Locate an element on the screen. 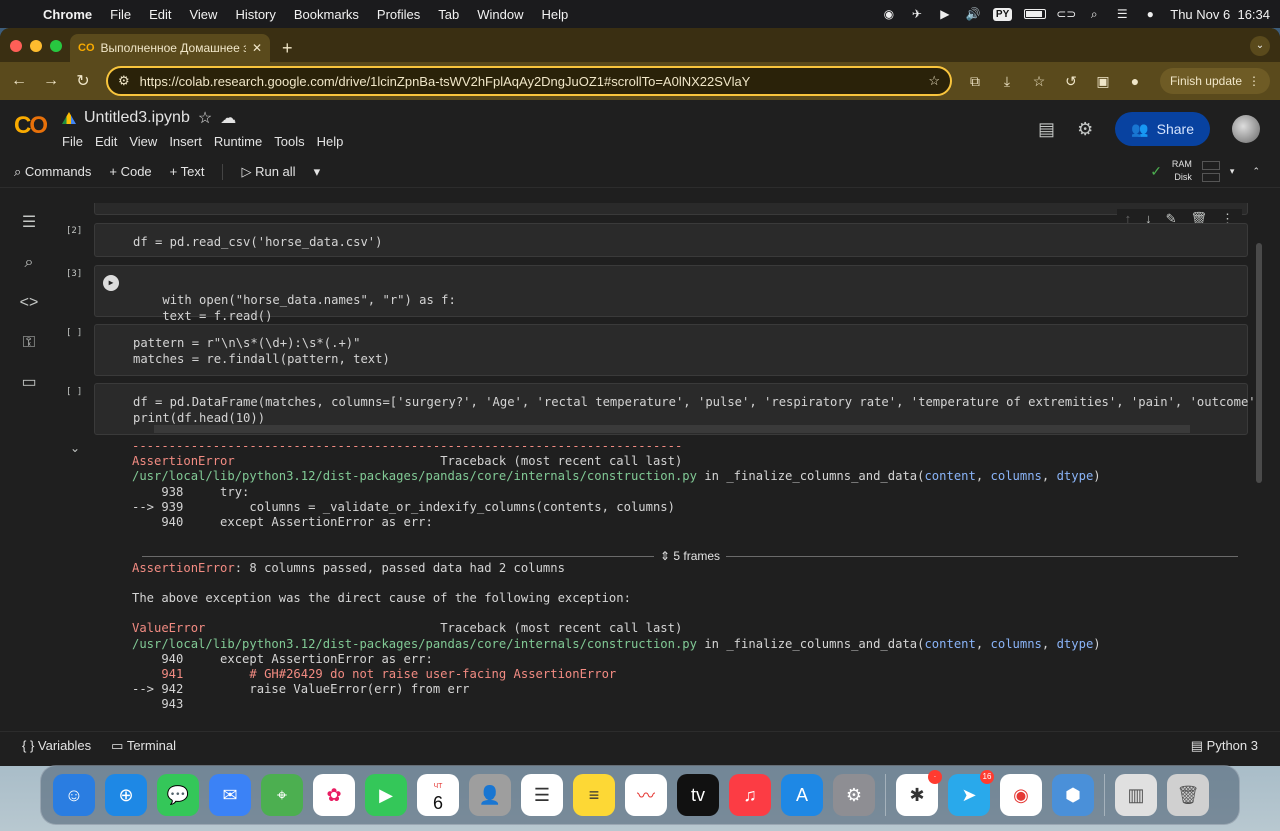 Image resolution: width=1280 pixels, height=831 pixels. secrets-key-icon: ⚿ is located at coordinates (29, 343).